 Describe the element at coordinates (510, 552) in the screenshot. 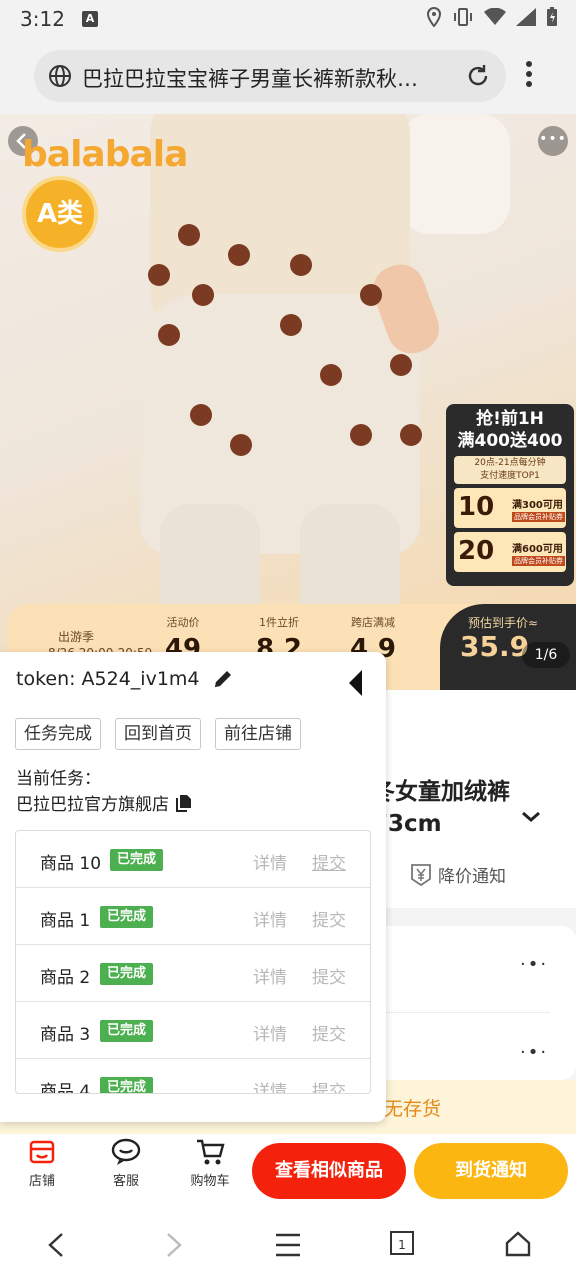

I see `coupon: 20 满600可用 品牌会员补贴券` at that location.